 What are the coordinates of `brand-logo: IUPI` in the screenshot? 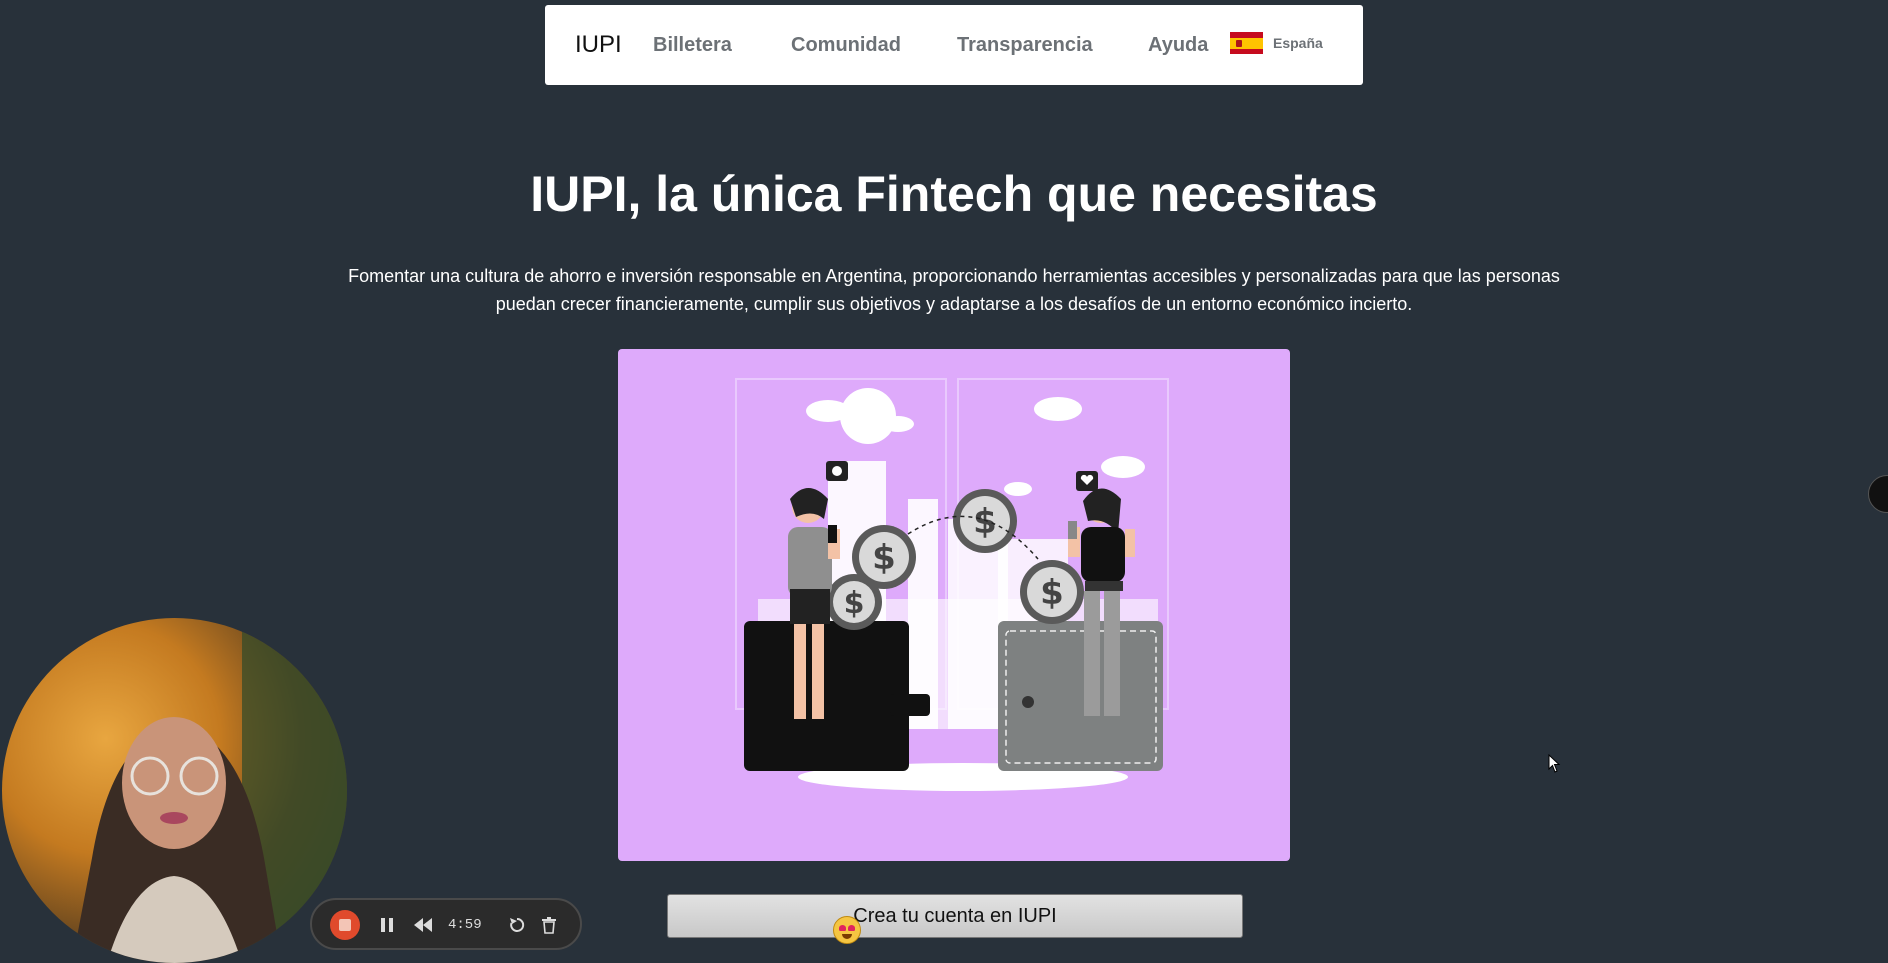 It's located at (598, 45).